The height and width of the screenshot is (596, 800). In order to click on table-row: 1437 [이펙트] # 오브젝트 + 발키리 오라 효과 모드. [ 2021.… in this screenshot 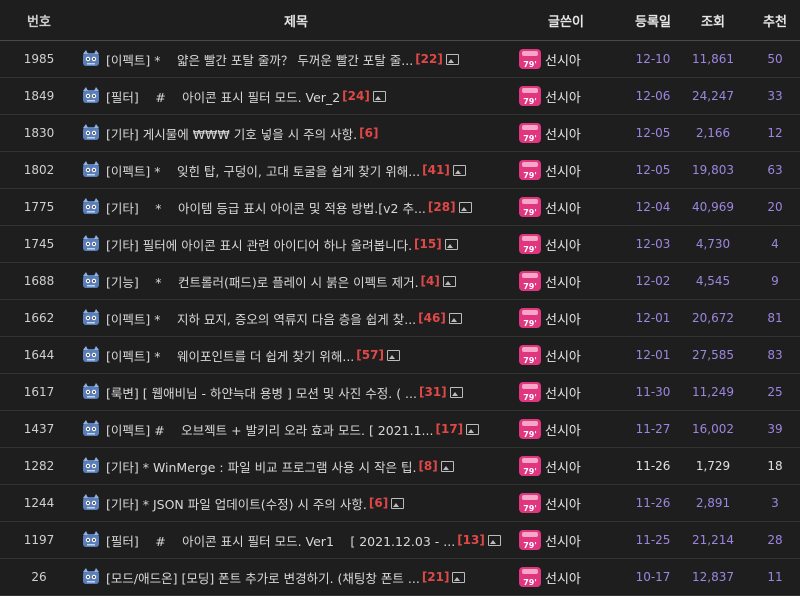, I will do `click(400, 429)`.